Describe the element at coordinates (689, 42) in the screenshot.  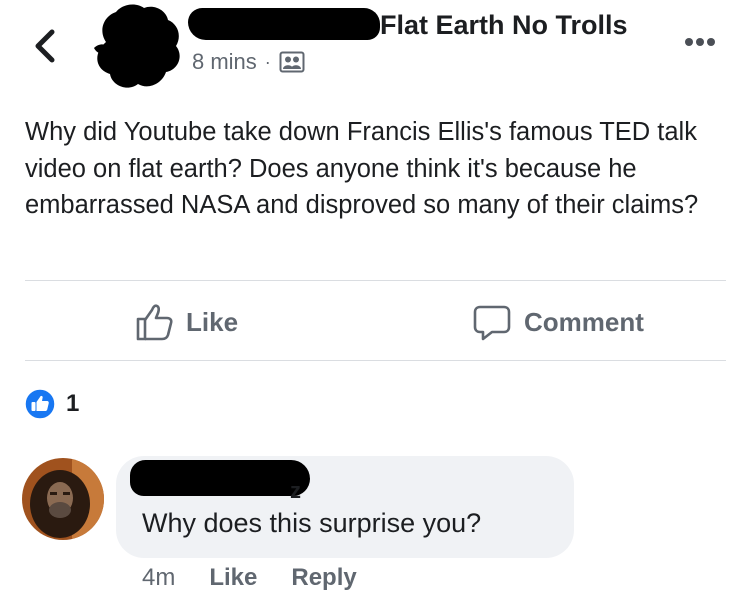
I see `more-icon` at that location.